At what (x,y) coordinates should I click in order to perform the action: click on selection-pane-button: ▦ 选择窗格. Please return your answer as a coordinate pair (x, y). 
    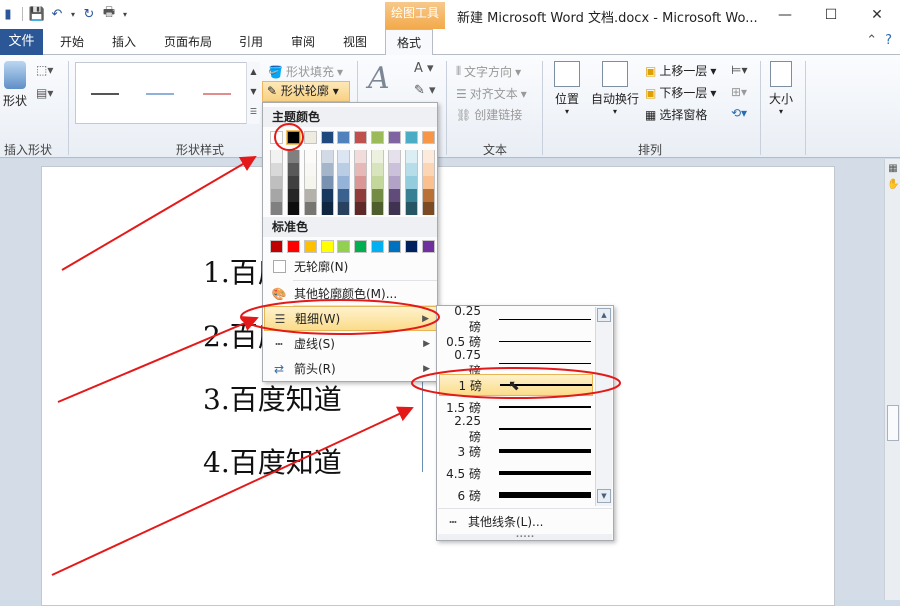
    Looking at the image, I should click on (676, 114).